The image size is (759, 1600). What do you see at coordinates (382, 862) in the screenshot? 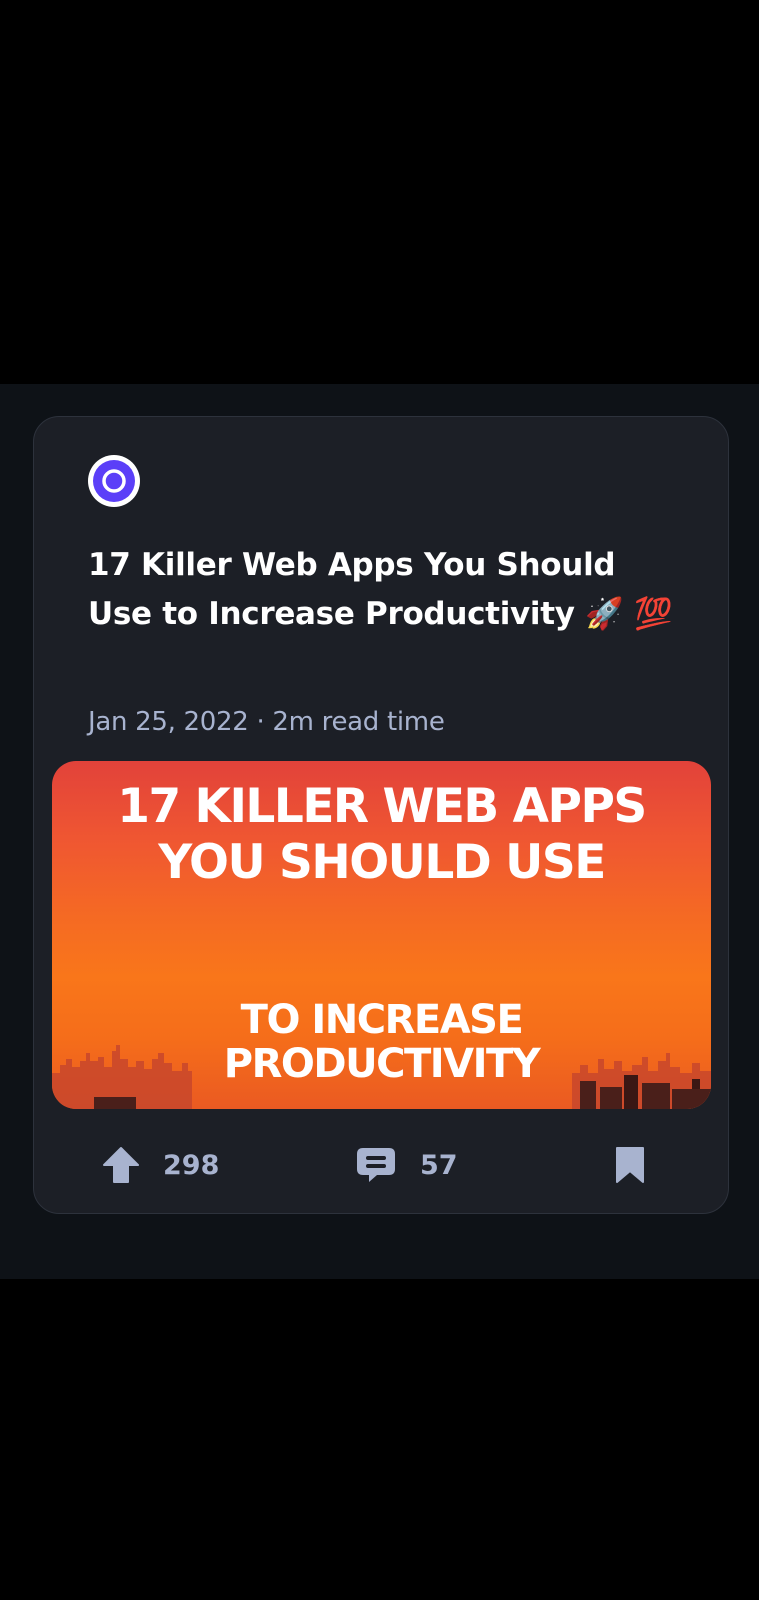
I see `cover-text-line-2: YOU SHOULD USE` at bounding box center [382, 862].